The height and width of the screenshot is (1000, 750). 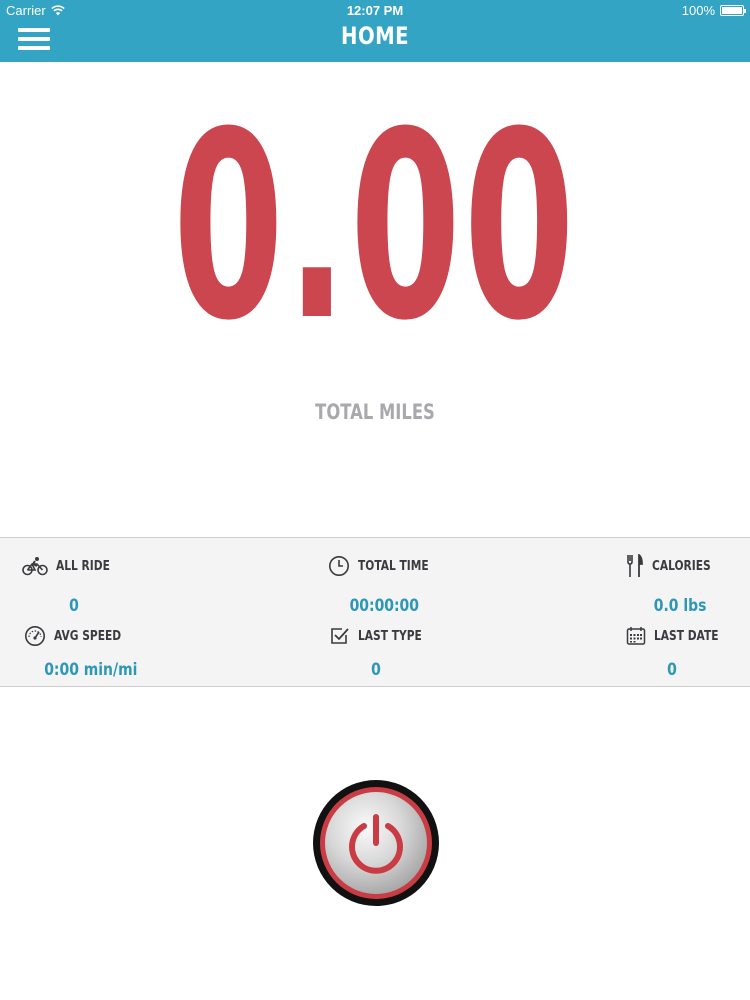 I want to click on stat-avg-speed: AVG SPEED 0:00 min/mi, so click(x=134, y=652).